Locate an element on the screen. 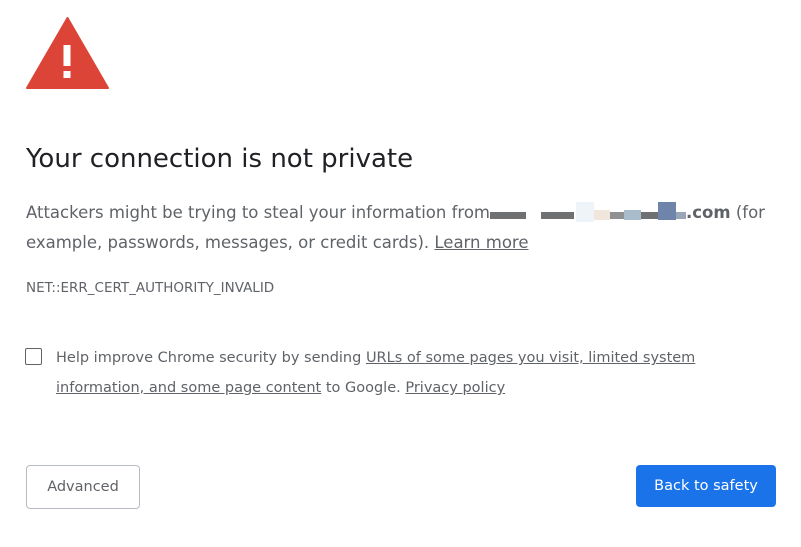 The width and height of the screenshot is (801, 547). warning-triangle-icon is located at coordinates (67, 53).